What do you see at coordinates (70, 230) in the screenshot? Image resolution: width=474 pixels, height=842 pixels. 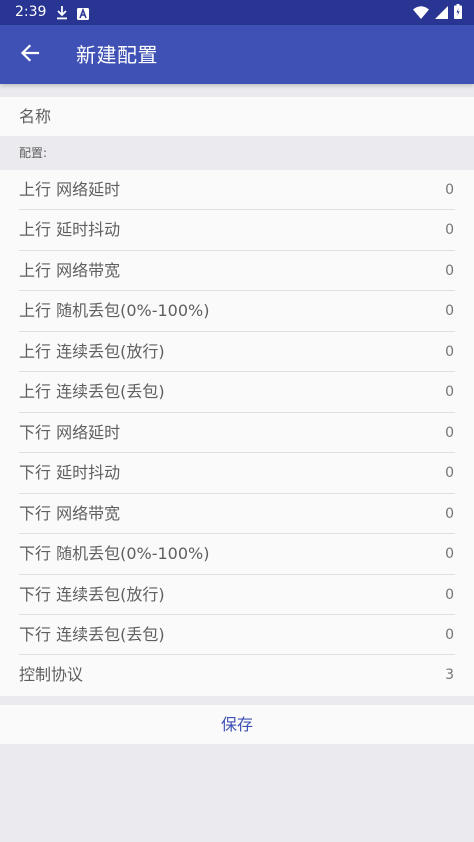 I see `setting-label: 上行 延时抖动` at bounding box center [70, 230].